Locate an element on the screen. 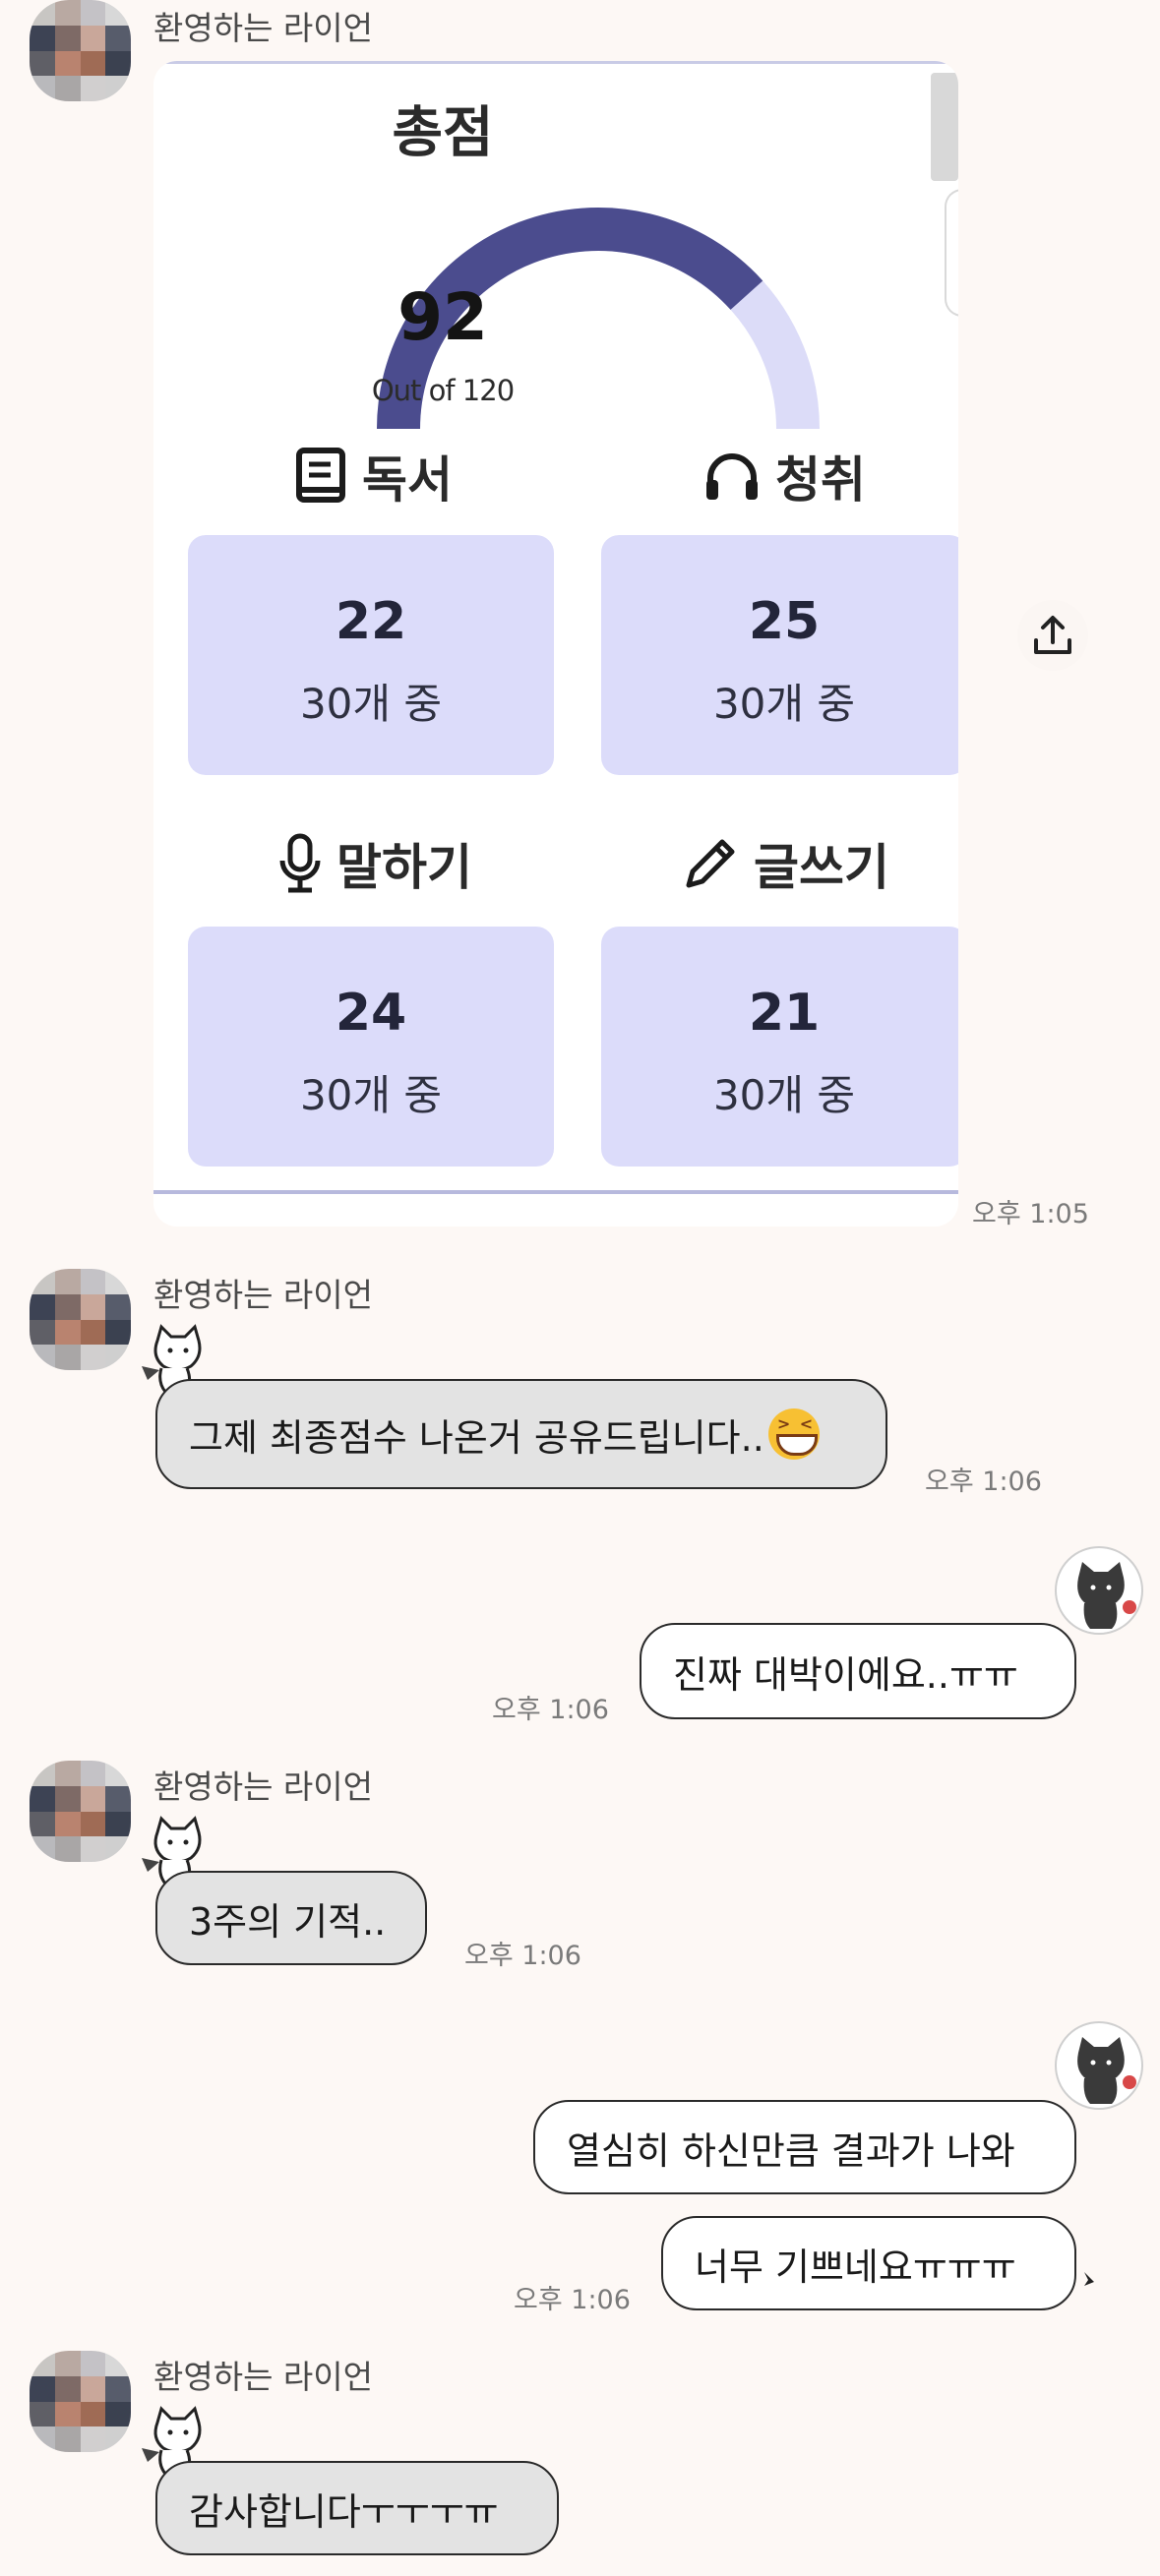 This screenshot has width=1160, height=2576. skill-reading-score: 22 is located at coordinates (371, 621).